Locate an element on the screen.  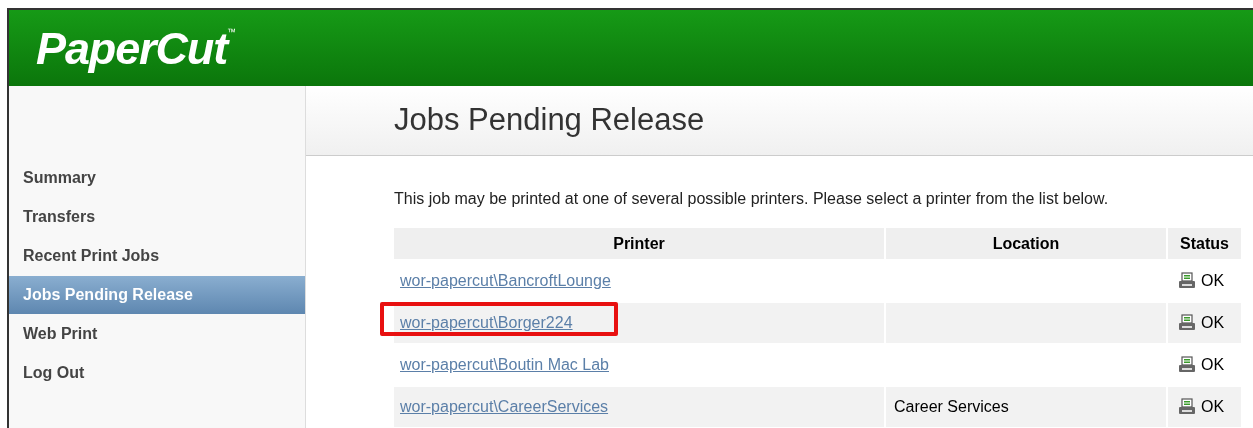
trademark: ™ is located at coordinates (232, 31).